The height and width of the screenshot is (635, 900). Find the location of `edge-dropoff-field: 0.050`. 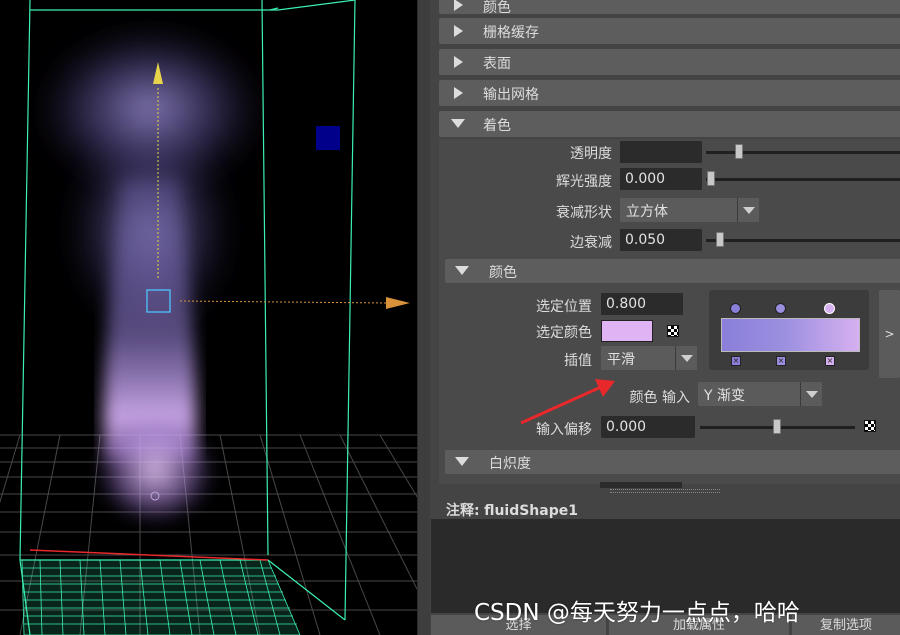

edge-dropoff-field: 0.050 is located at coordinates (661, 240).